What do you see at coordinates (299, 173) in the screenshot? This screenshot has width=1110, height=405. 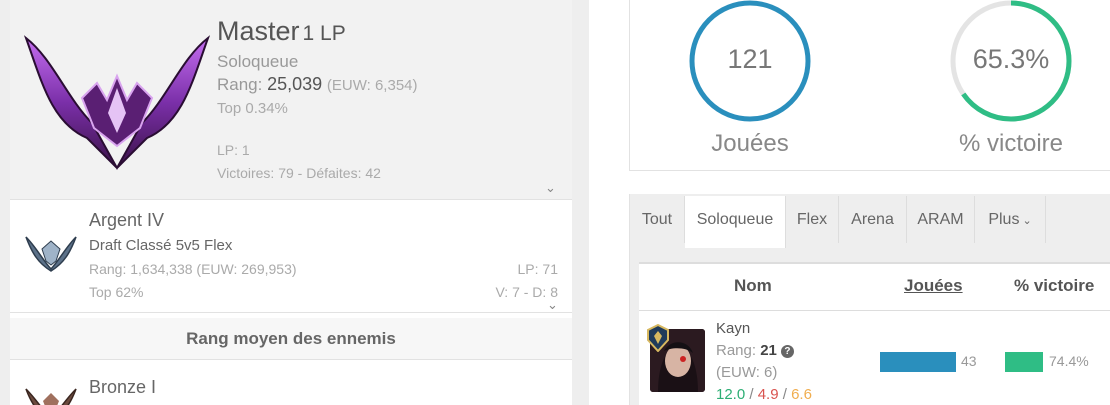 I see `wins-losses: Victoires: 79 - Défaites: 42` at bounding box center [299, 173].